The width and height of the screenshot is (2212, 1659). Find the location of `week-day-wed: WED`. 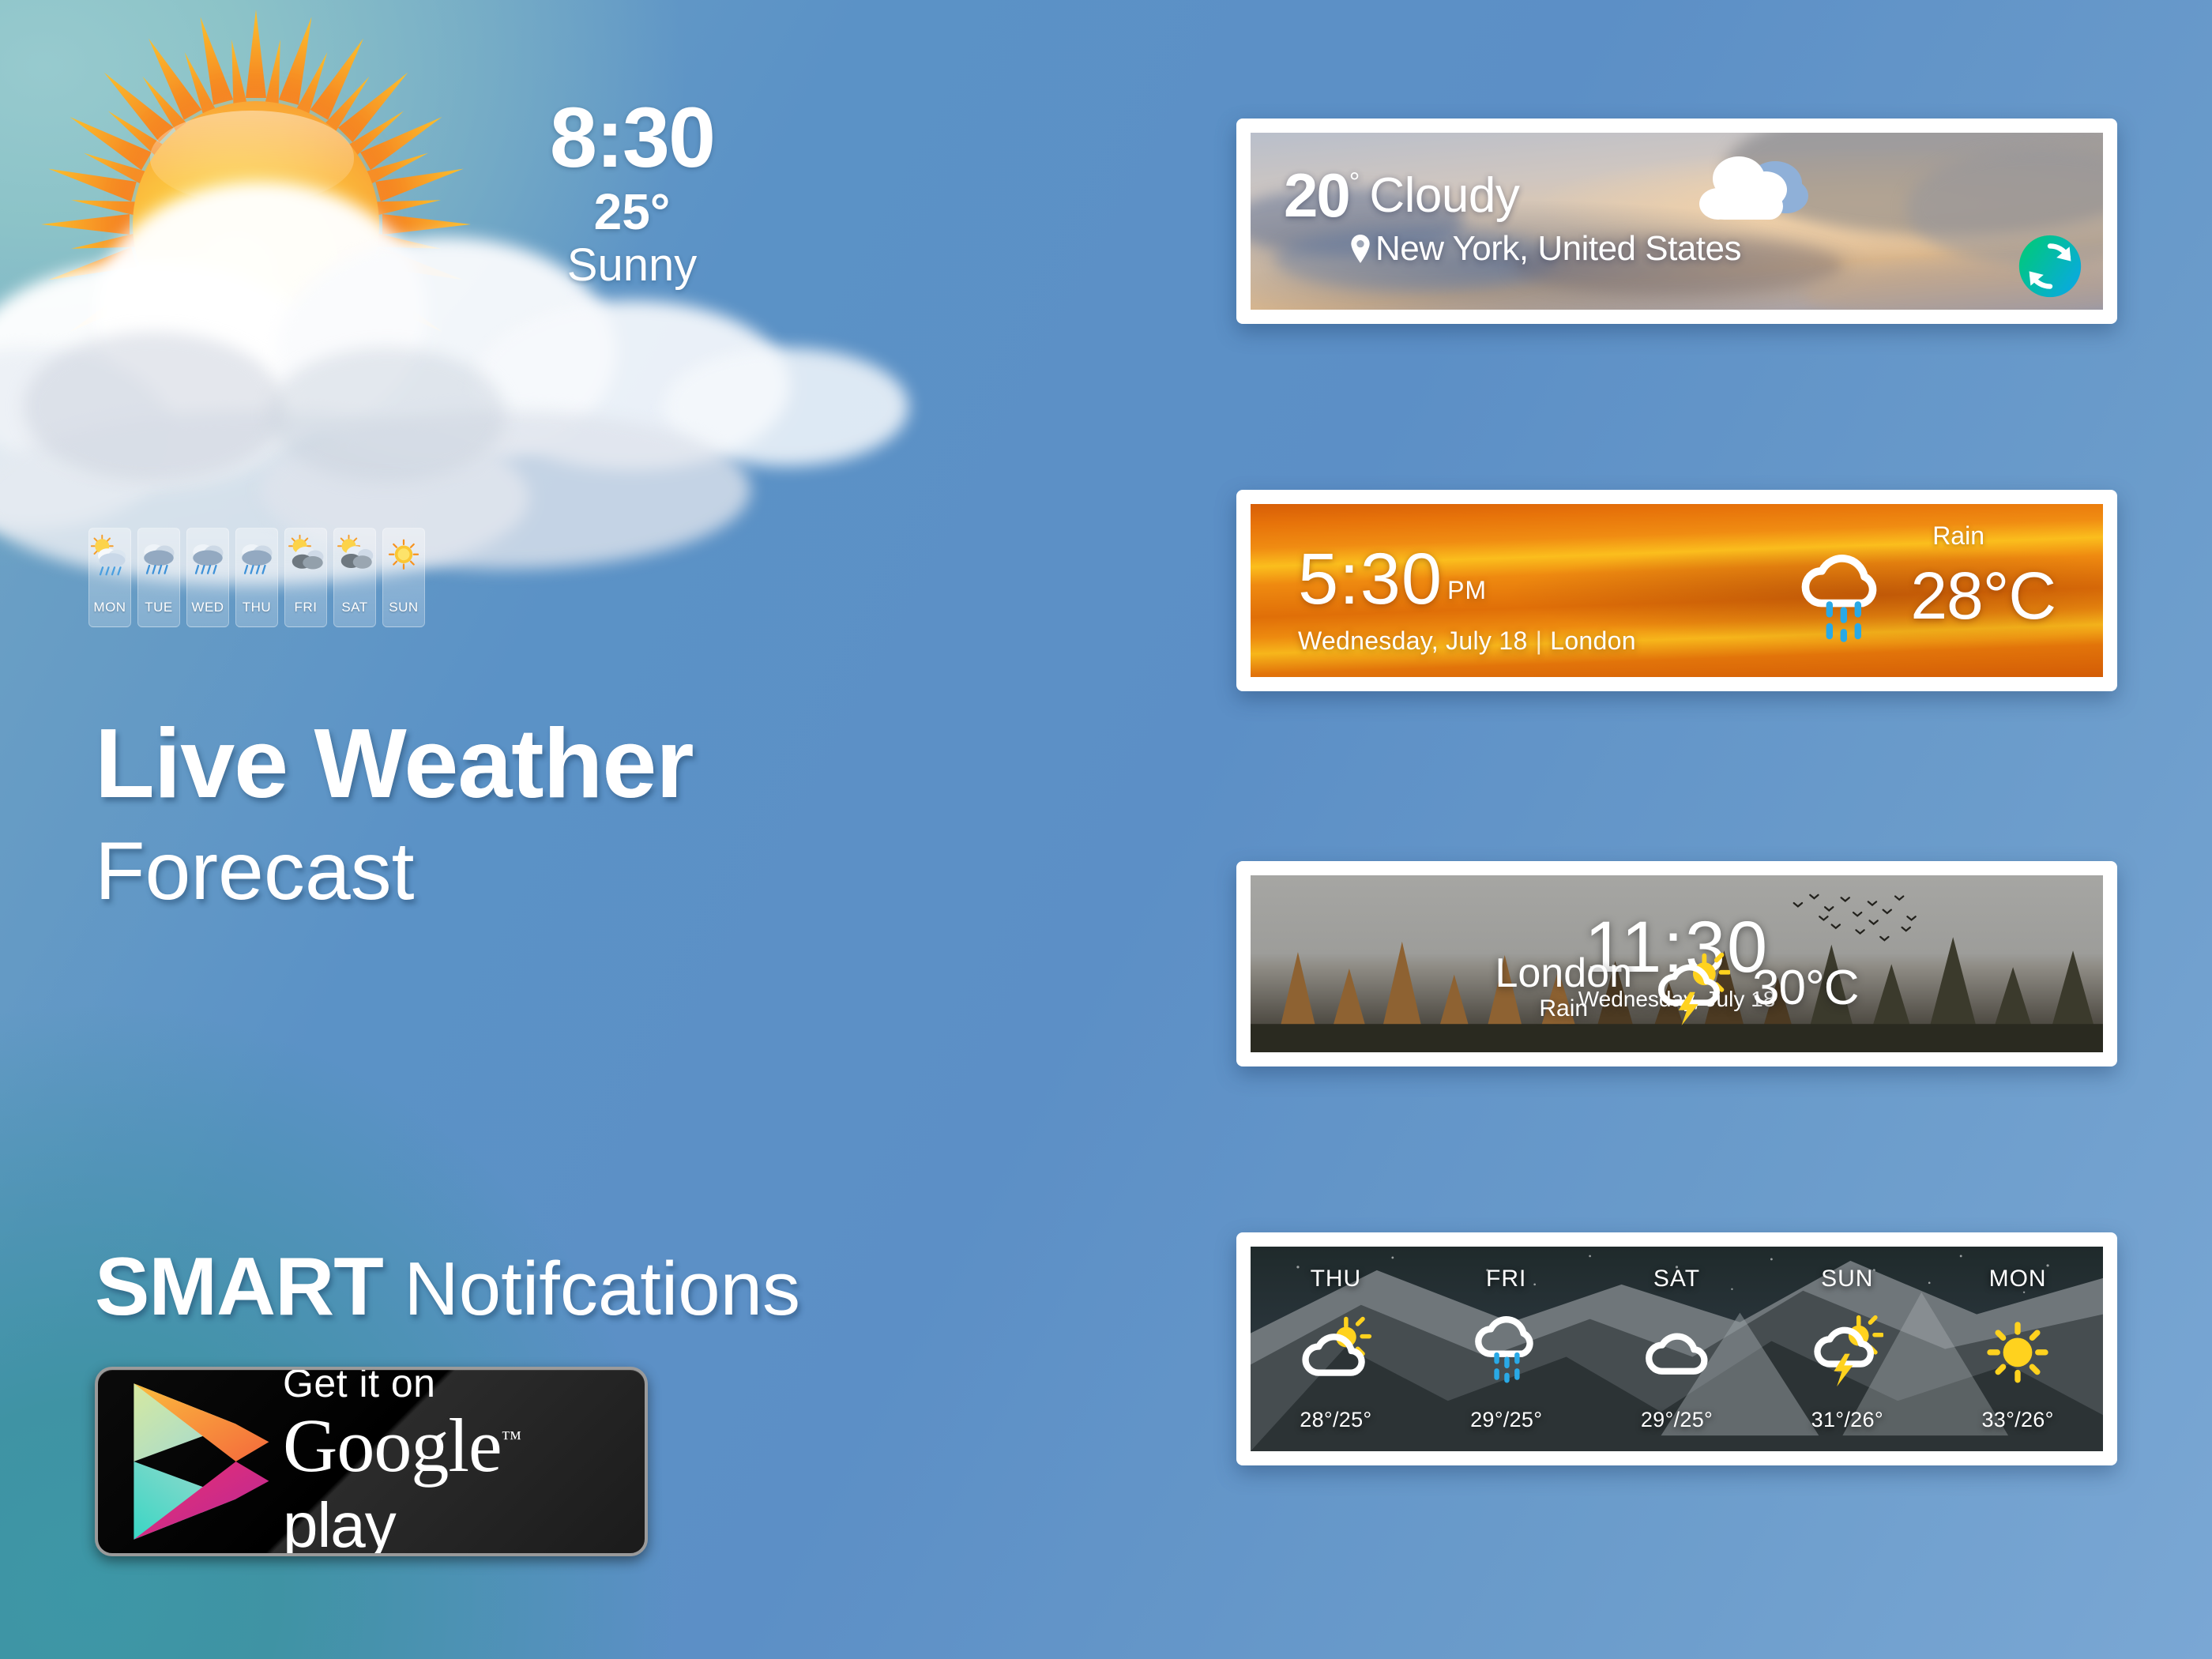

week-day-wed: WED is located at coordinates (207, 578).